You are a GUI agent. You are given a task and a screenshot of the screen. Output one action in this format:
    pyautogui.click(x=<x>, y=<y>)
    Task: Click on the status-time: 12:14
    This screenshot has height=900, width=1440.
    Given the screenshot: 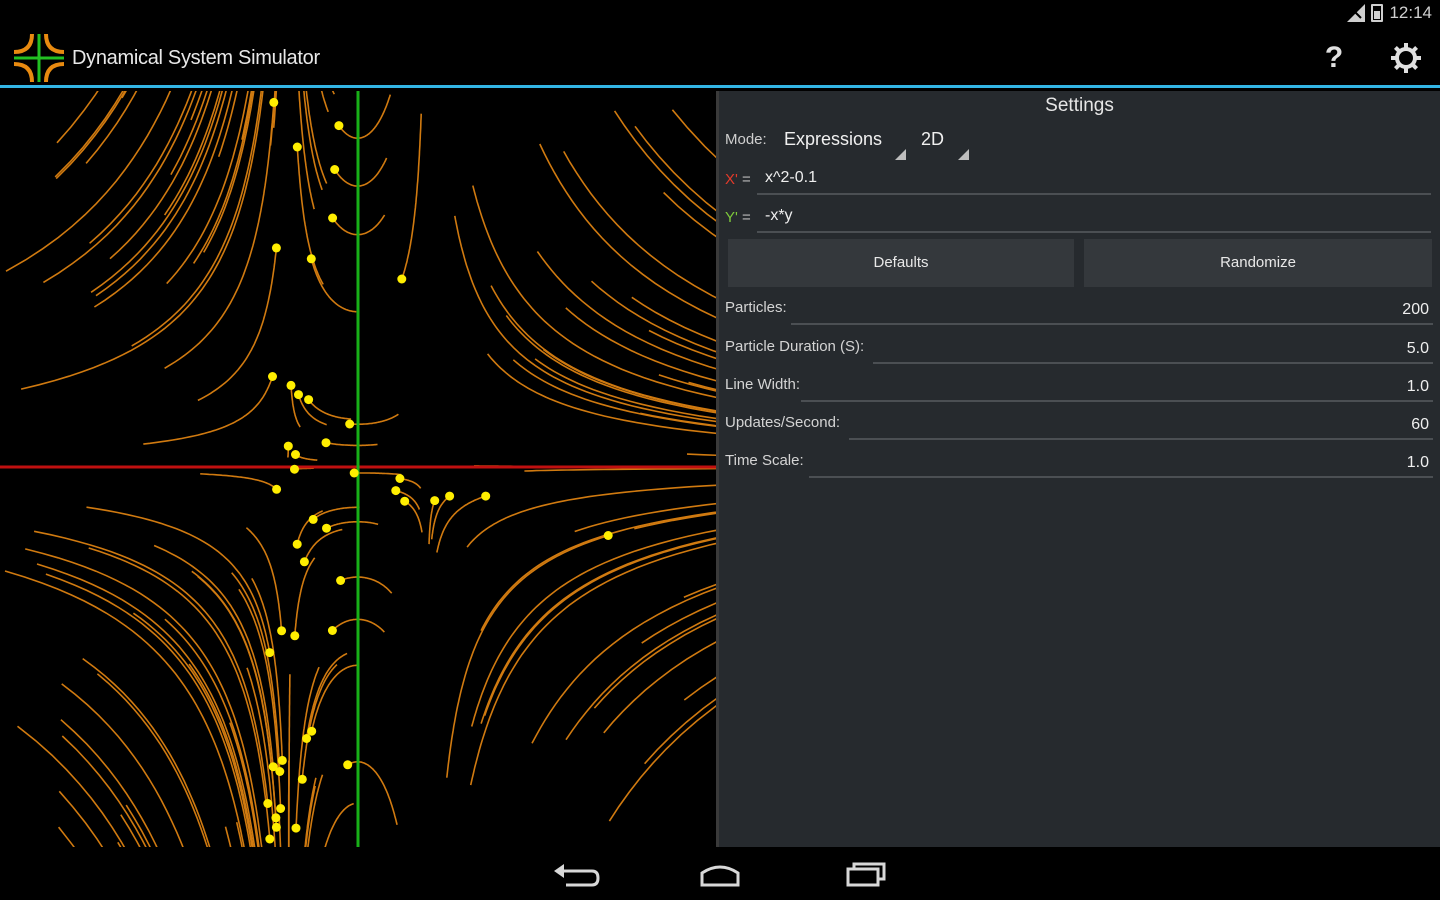 What is the action you would take?
    pyautogui.click(x=1410, y=12)
    